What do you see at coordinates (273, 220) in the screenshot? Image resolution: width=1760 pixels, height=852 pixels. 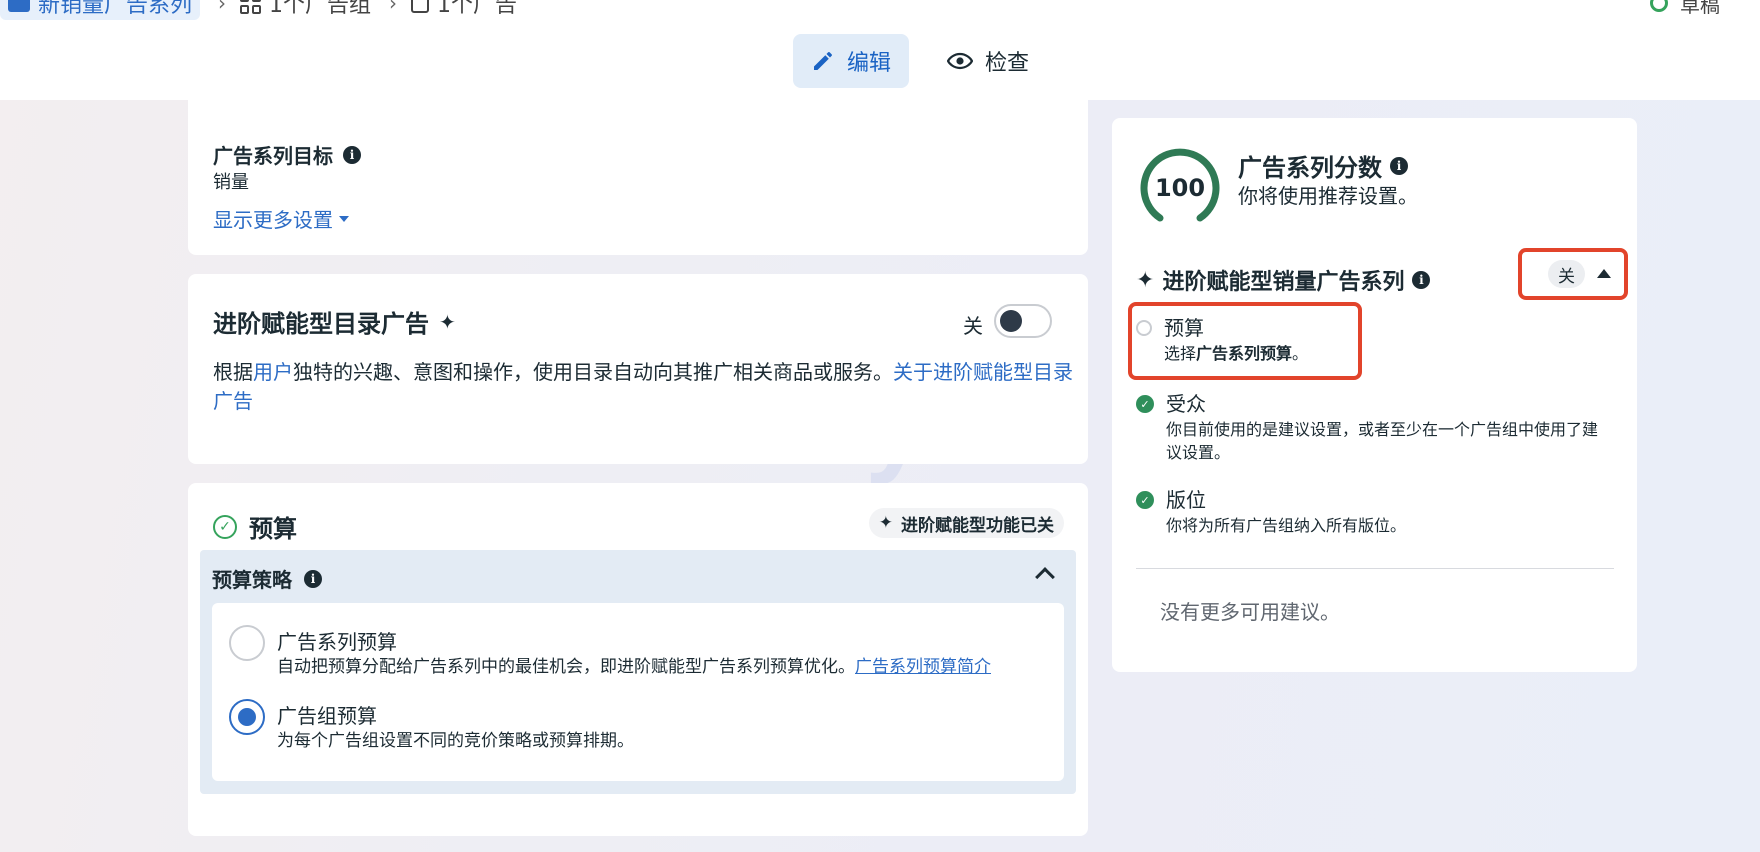 I see `show-more-settings-label: 显示更多设置` at bounding box center [273, 220].